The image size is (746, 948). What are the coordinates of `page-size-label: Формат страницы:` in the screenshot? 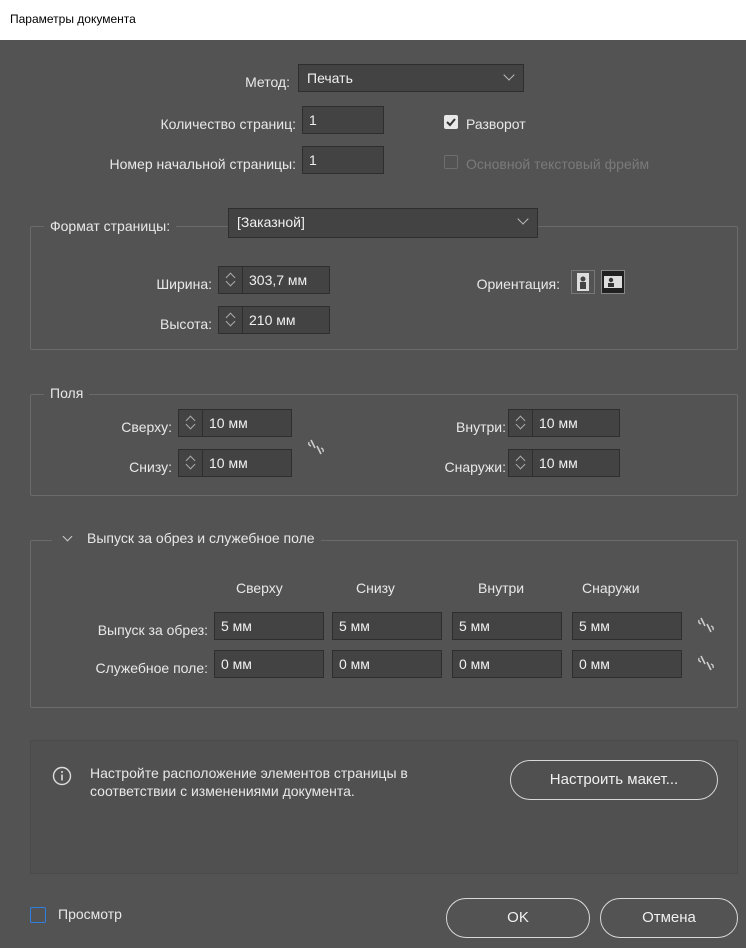 It's located at (110, 226).